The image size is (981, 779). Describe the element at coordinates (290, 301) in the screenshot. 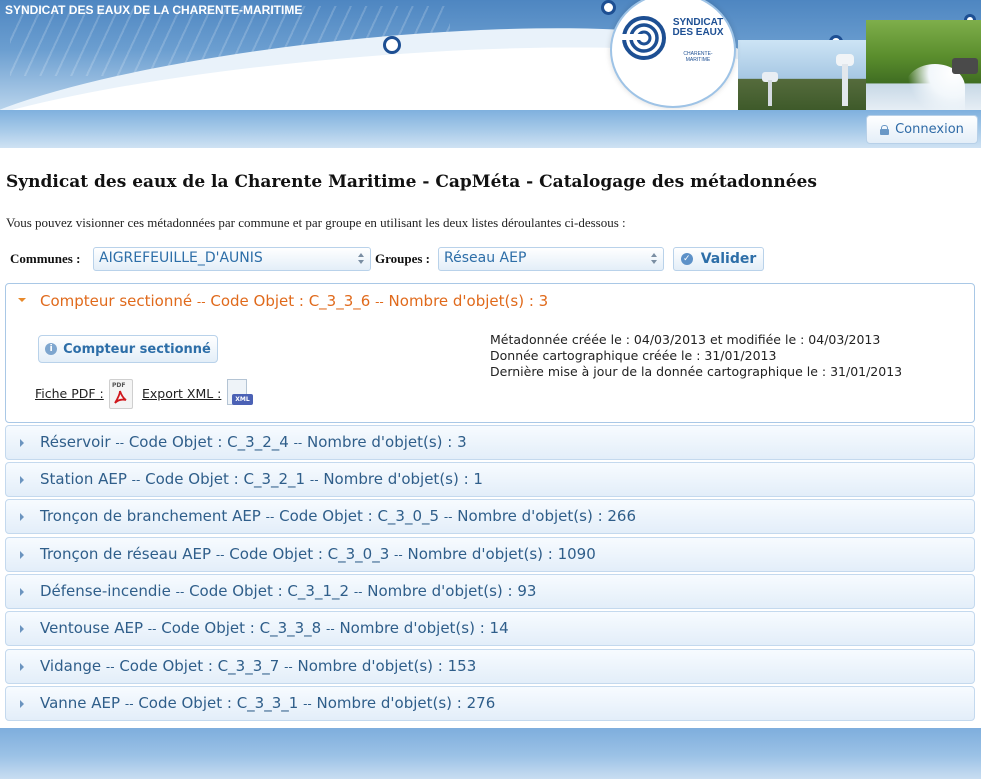

I see `item-code: Code Objet : C_3_3_6` at that location.